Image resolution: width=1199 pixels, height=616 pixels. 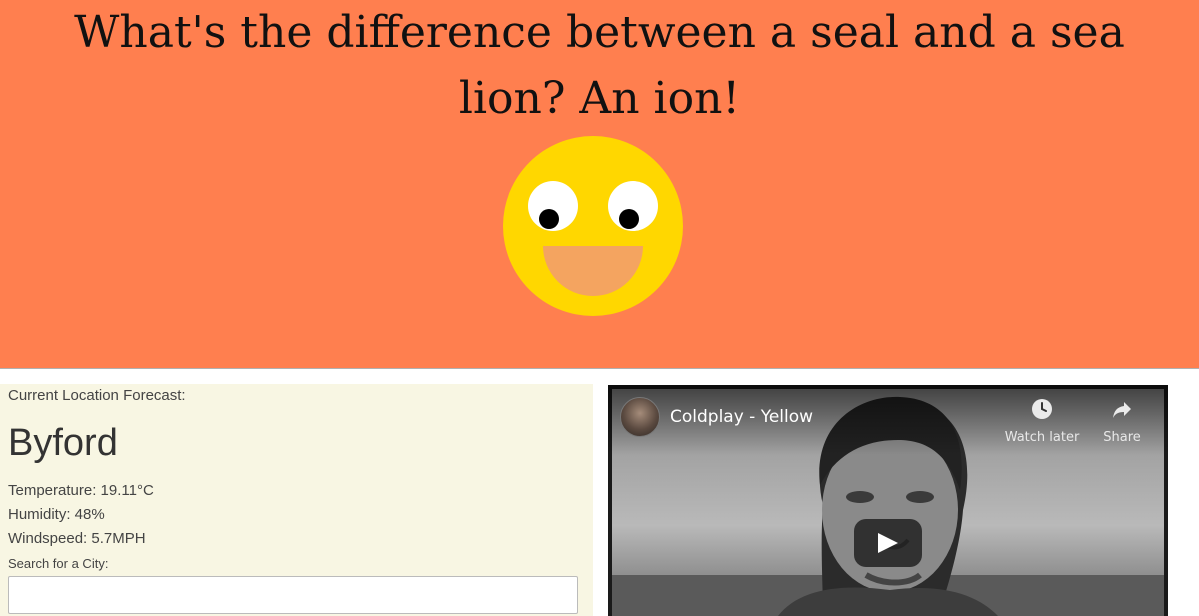 I want to click on city-name: Byford, so click(x=63, y=443).